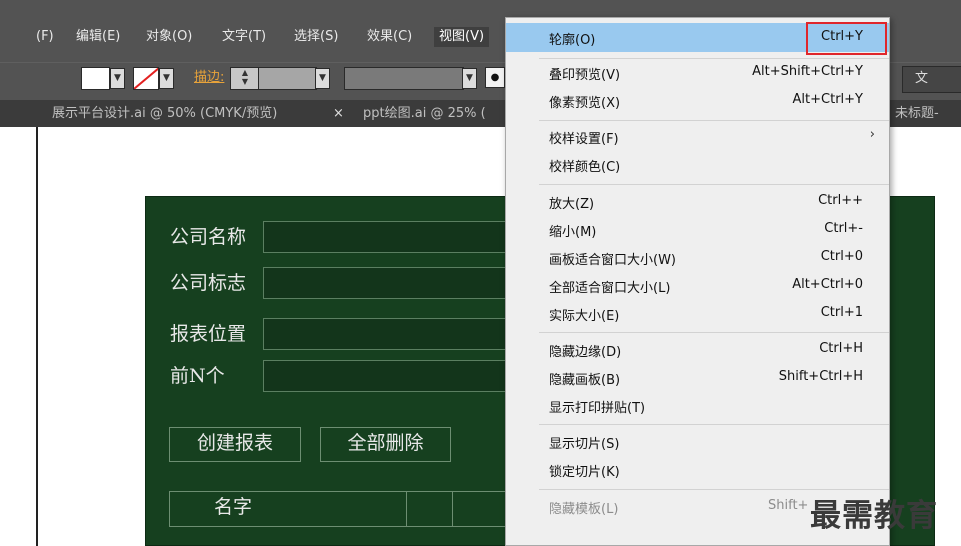 The image size is (961, 546). What do you see at coordinates (610, 288) in the screenshot?
I see `menu-item-label: 全部适合窗口大小(L)` at bounding box center [610, 288].